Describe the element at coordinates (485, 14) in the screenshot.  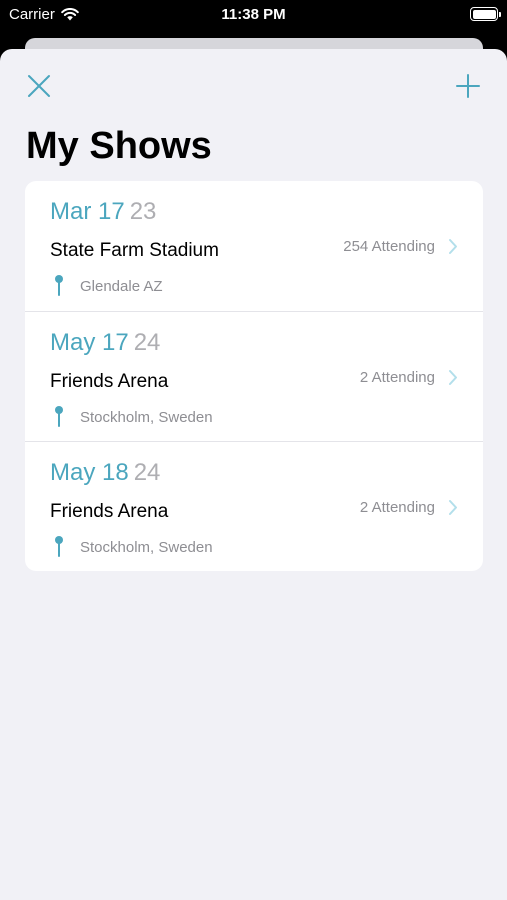
I see `battery-icon` at that location.